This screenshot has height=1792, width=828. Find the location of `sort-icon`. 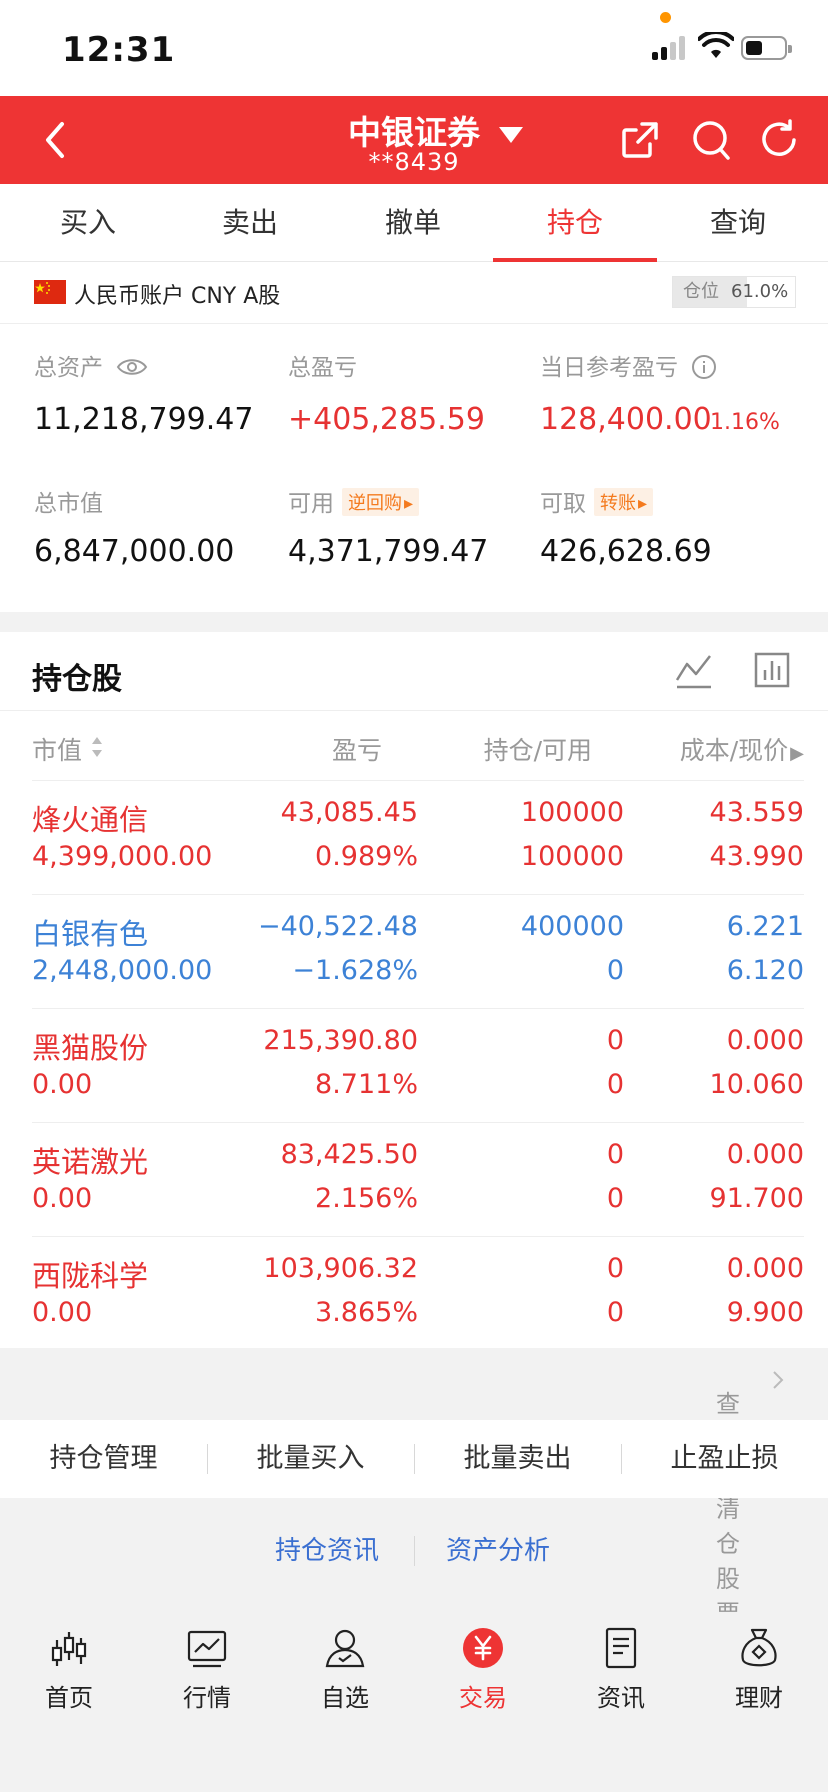

sort-icon is located at coordinates (97, 747).